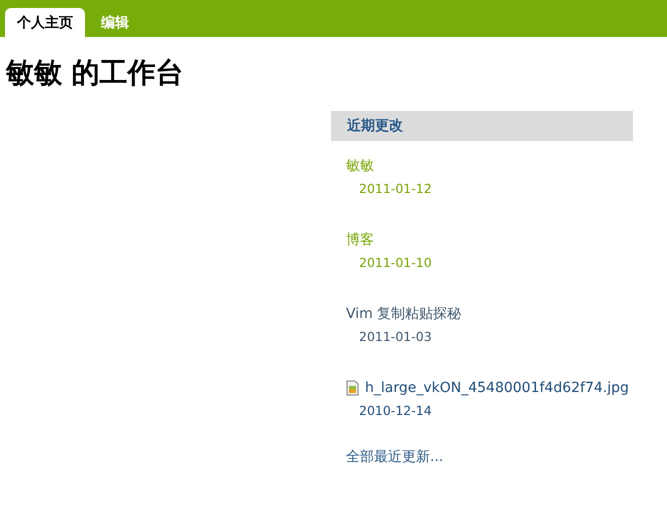 This screenshot has width=667, height=528. I want to click on tab: 个人主页, so click(45, 22).